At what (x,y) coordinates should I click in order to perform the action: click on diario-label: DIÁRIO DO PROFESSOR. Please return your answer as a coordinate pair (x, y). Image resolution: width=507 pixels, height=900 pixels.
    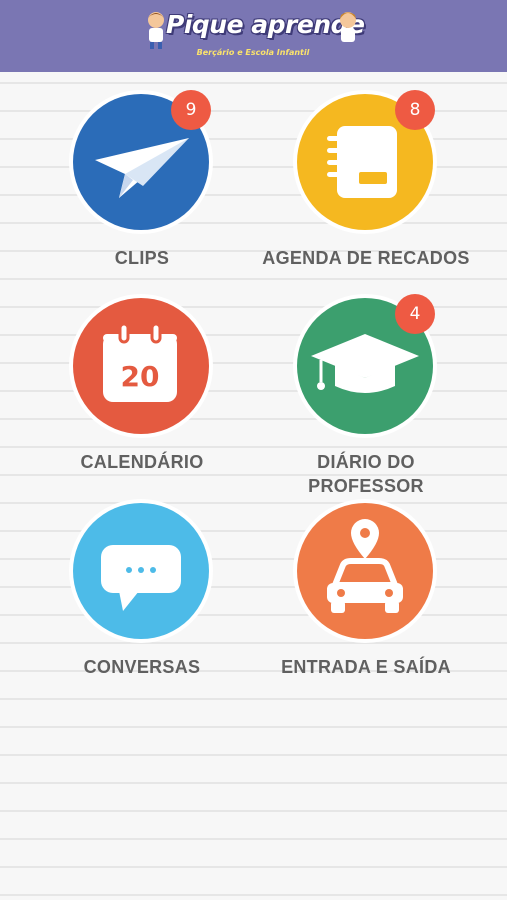
    Looking at the image, I should click on (366, 474).